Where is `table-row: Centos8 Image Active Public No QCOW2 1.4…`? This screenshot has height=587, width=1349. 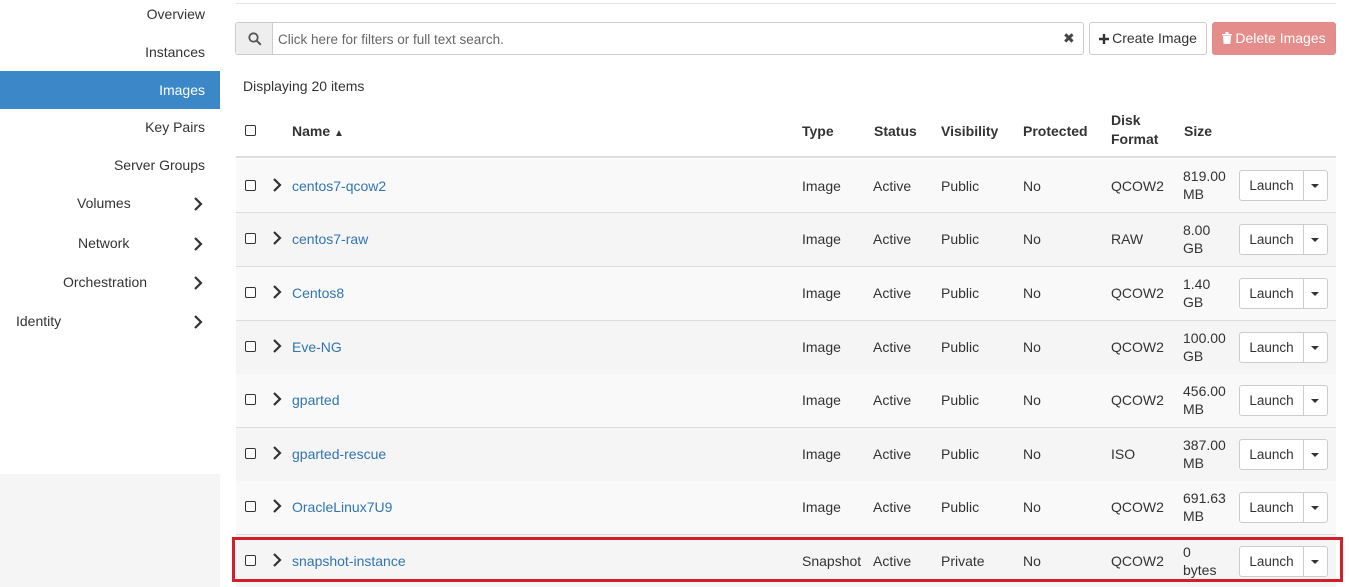
table-row: Centos8 Image Active Public No QCOW2 1.4… is located at coordinates (786, 294).